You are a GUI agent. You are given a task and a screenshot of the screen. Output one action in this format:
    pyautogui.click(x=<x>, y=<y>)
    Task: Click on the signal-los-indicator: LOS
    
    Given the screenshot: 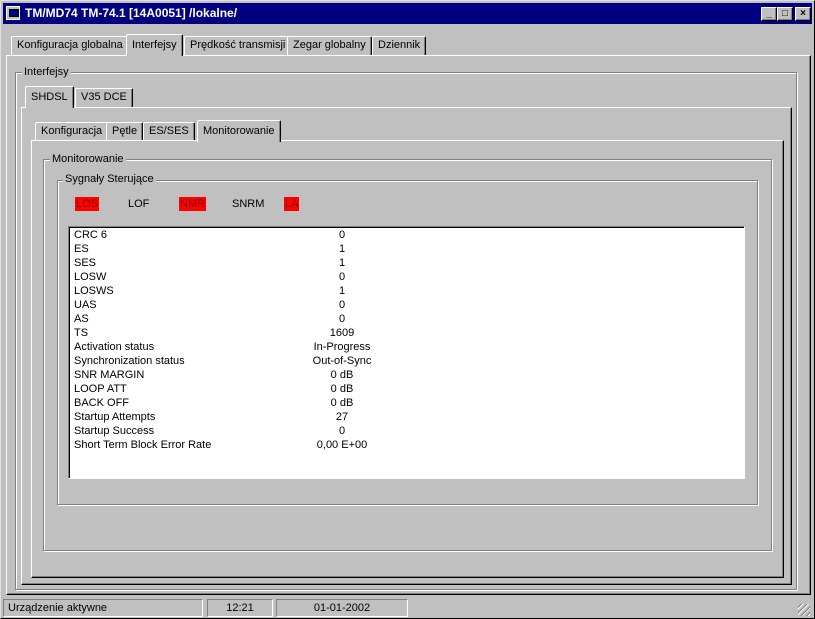 What is the action you would take?
    pyautogui.click(x=87, y=204)
    